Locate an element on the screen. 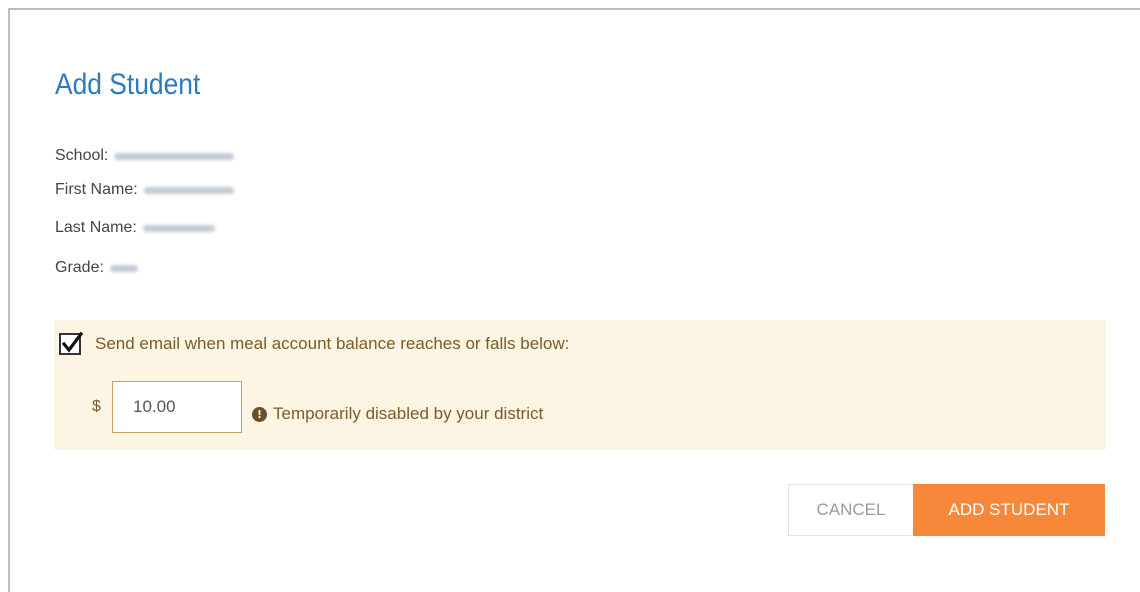 This screenshot has width=1140, height=592. grade-label: Grade: is located at coordinates (79, 267).